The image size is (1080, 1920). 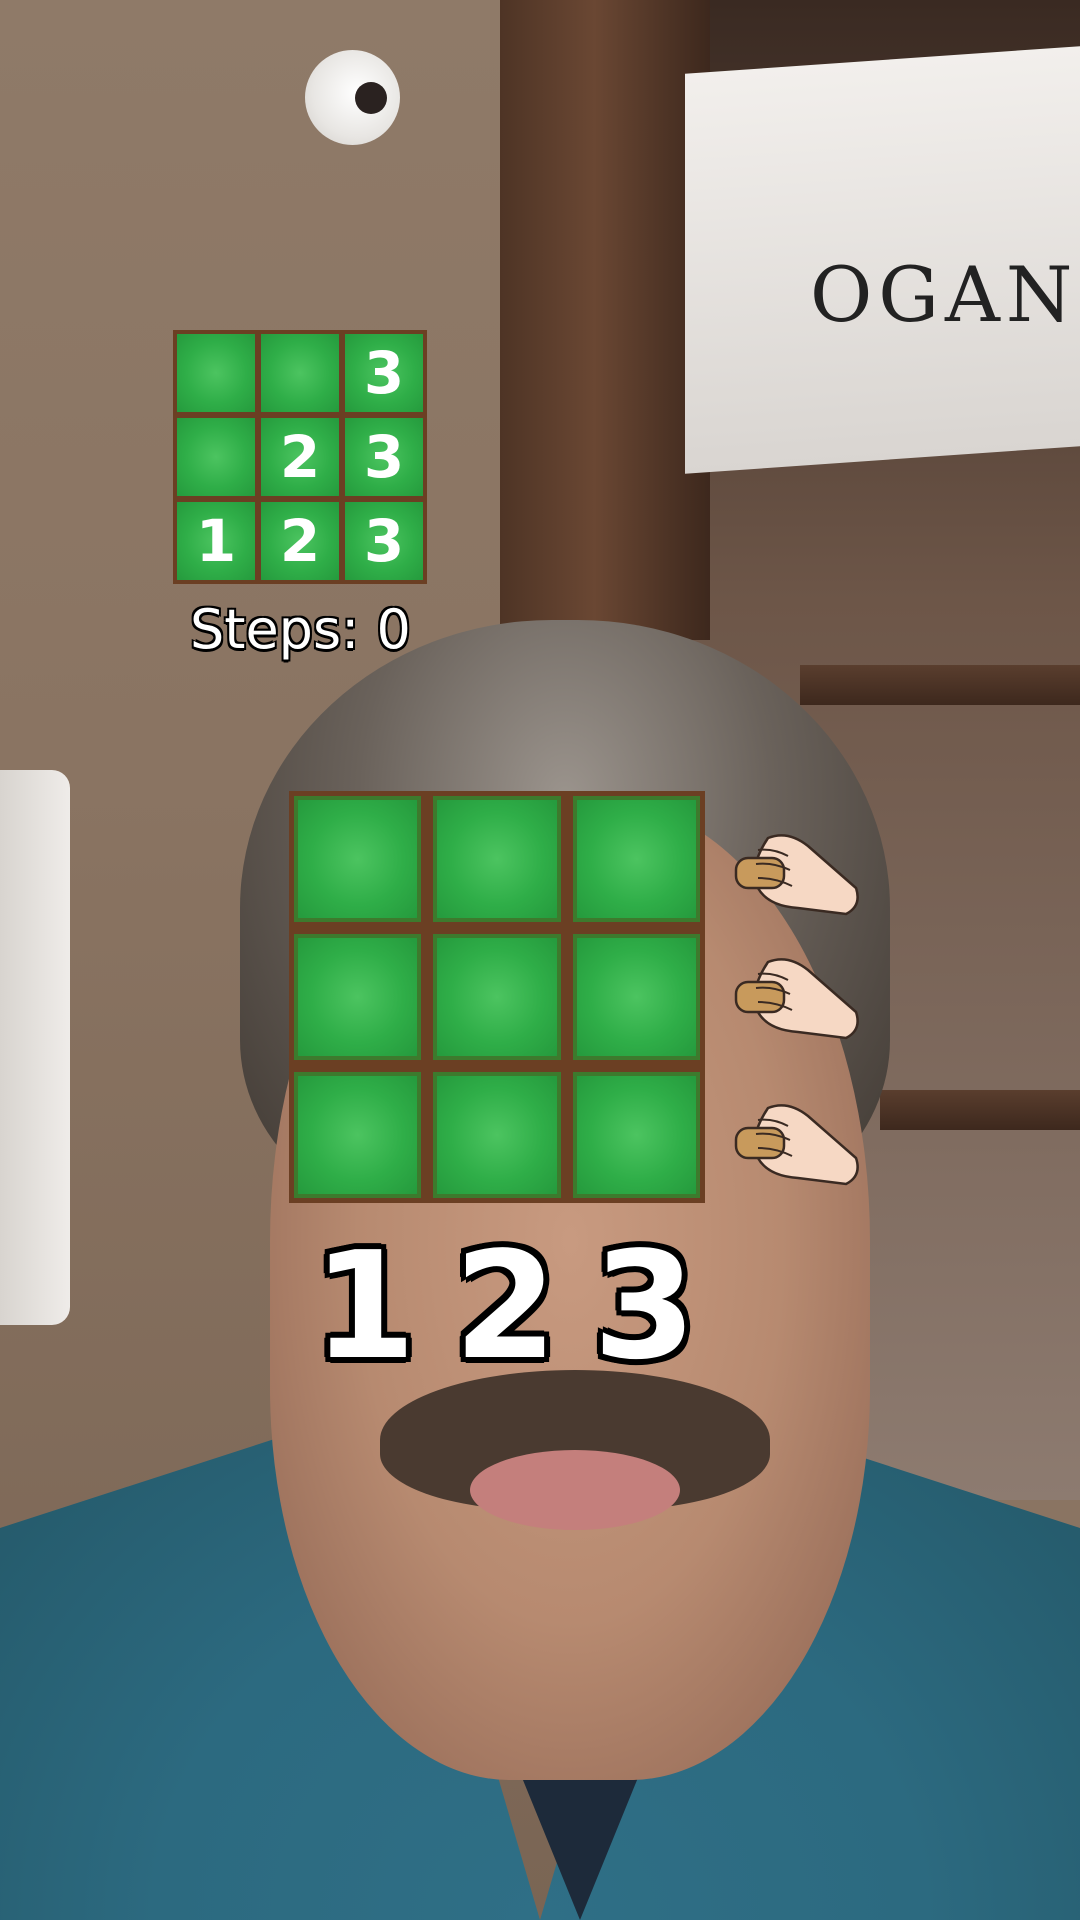 What do you see at coordinates (980, 1110) in the screenshot?
I see `shelf-lower` at bounding box center [980, 1110].